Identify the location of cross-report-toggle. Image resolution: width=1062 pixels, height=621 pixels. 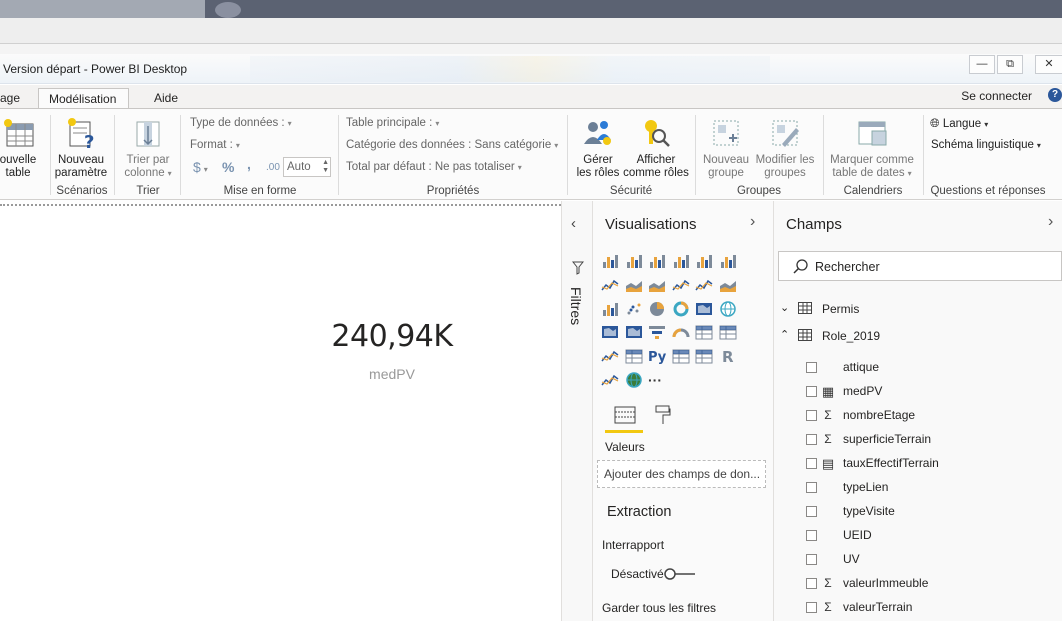
(680, 574).